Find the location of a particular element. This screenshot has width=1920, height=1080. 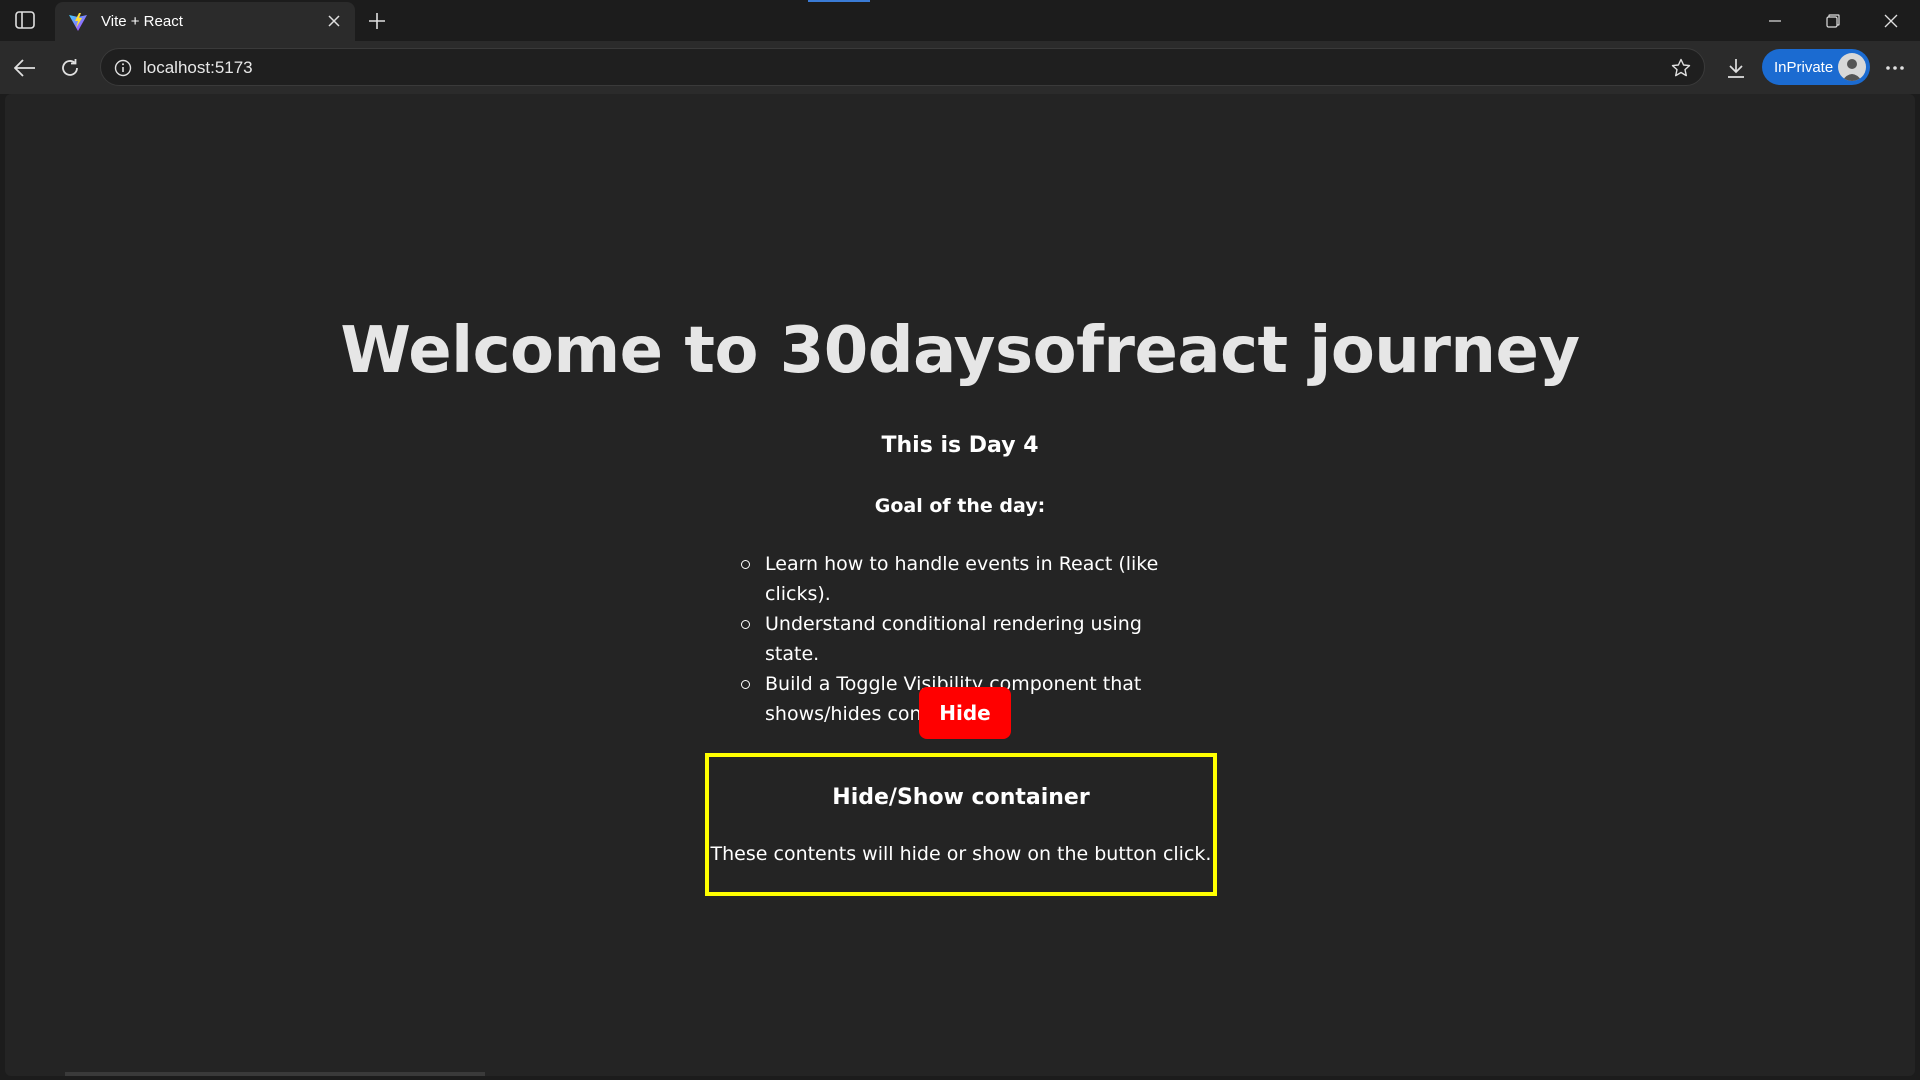

inprivate-profile-button: InPrivate is located at coordinates (1816, 67).